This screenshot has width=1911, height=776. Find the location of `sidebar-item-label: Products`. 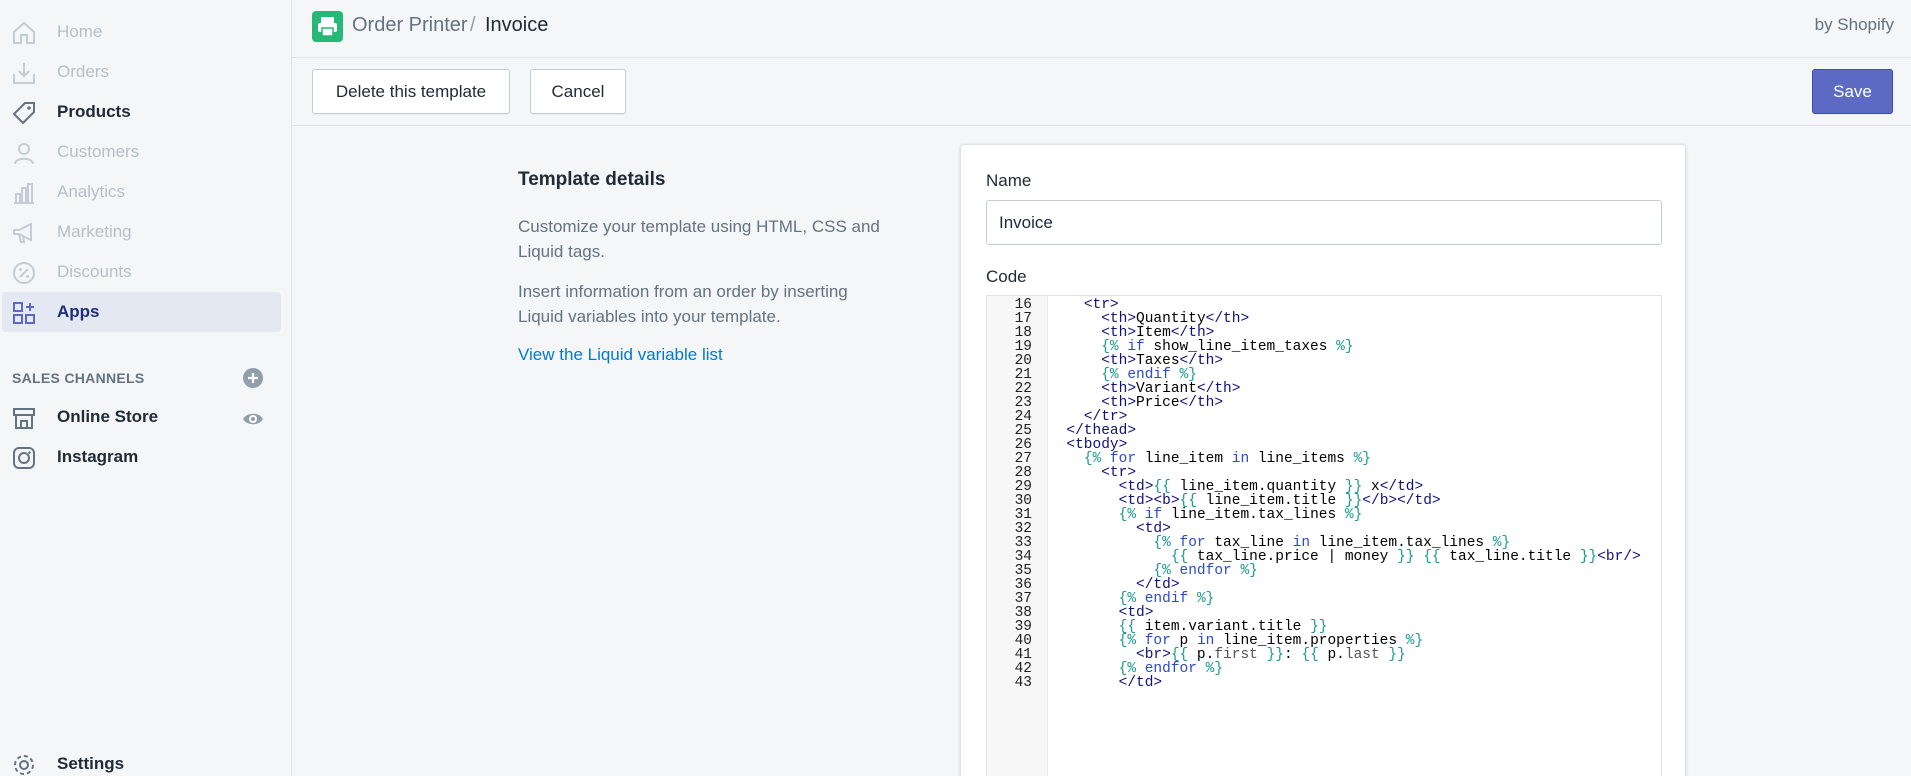

sidebar-item-label: Products is located at coordinates (94, 111).